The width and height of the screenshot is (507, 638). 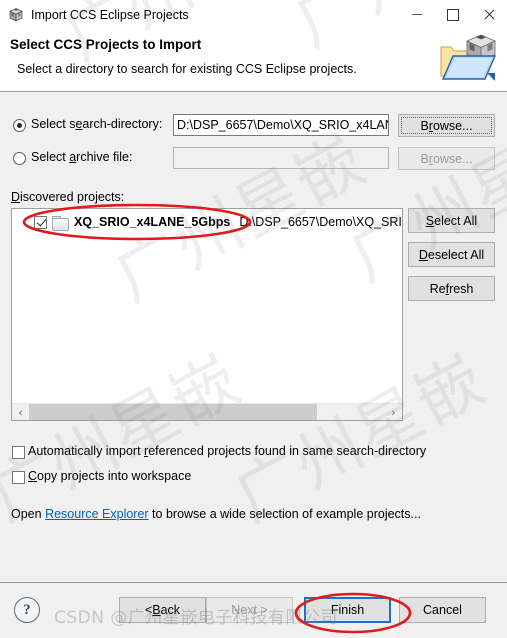 What do you see at coordinates (28, 514) in the screenshot?
I see `hint-prefix: Open` at bounding box center [28, 514].